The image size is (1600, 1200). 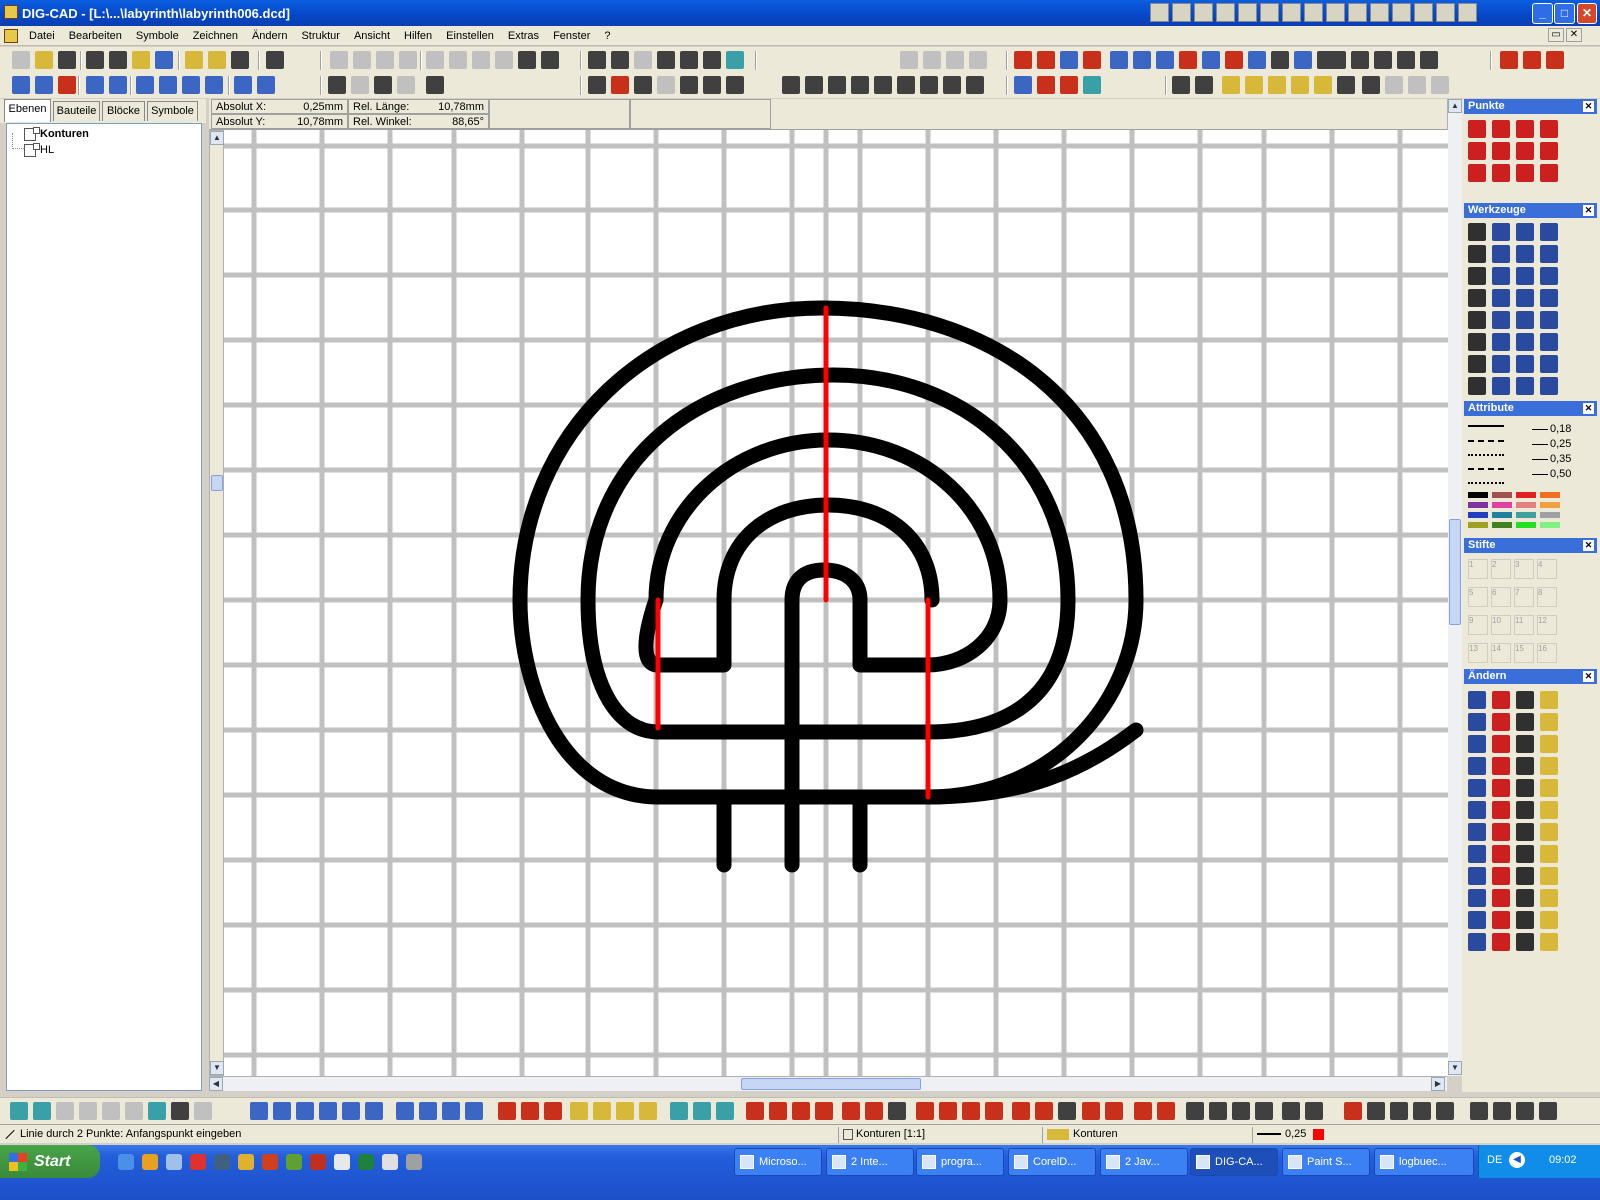 What do you see at coordinates (27, 110) in the screenshot?
I see `tab-ebenen: Ebenen` at bounding box center [27, 110].